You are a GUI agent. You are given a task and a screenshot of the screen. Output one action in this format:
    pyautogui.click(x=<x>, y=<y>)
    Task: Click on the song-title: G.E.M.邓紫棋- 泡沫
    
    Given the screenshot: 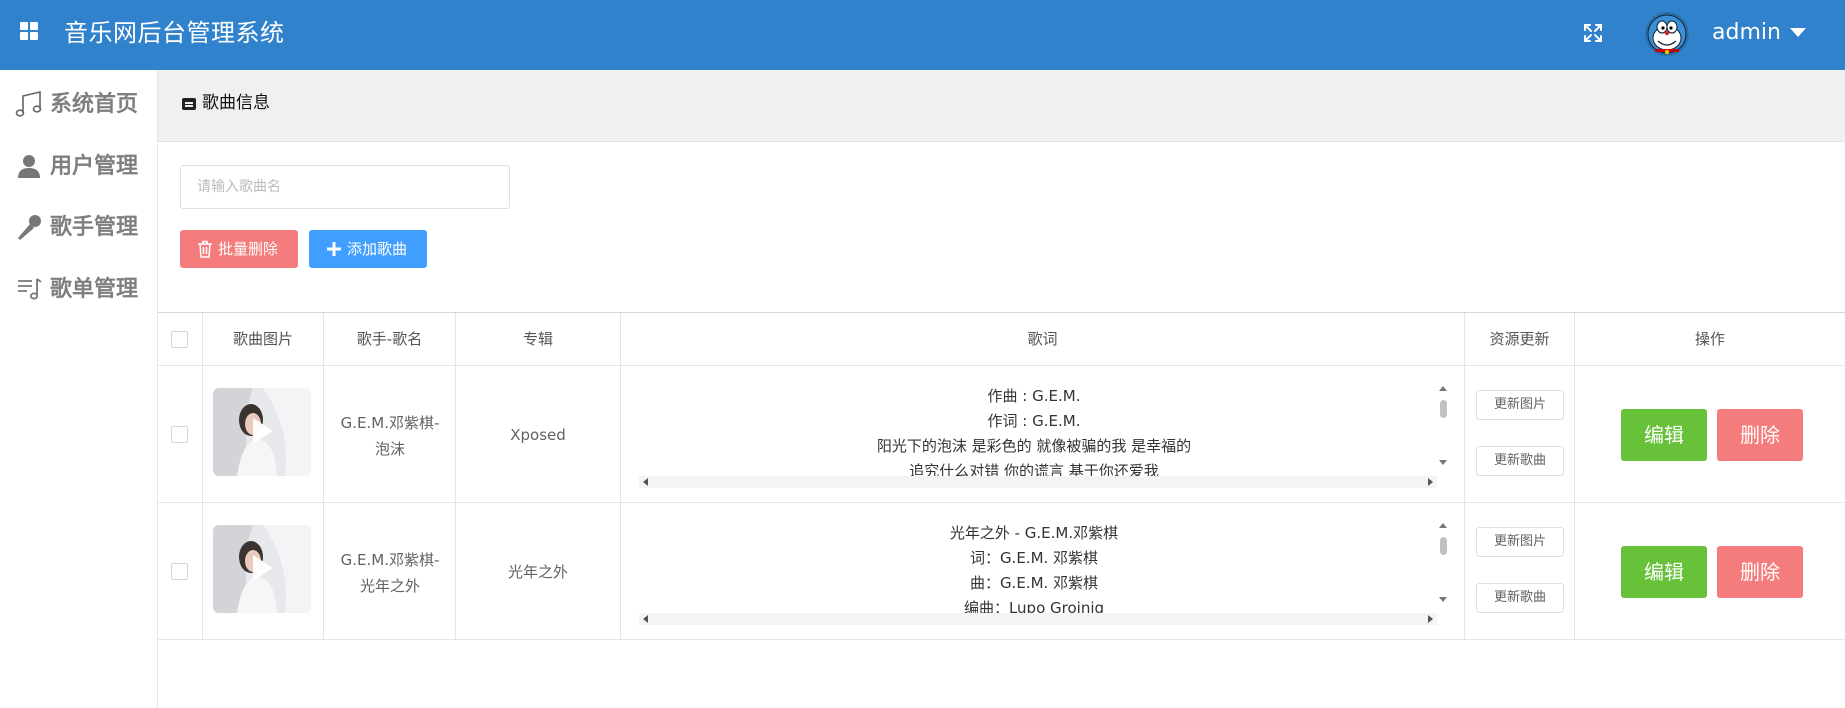 What is the action you would take?
    pyautogui.click(x=390, y=436)
    